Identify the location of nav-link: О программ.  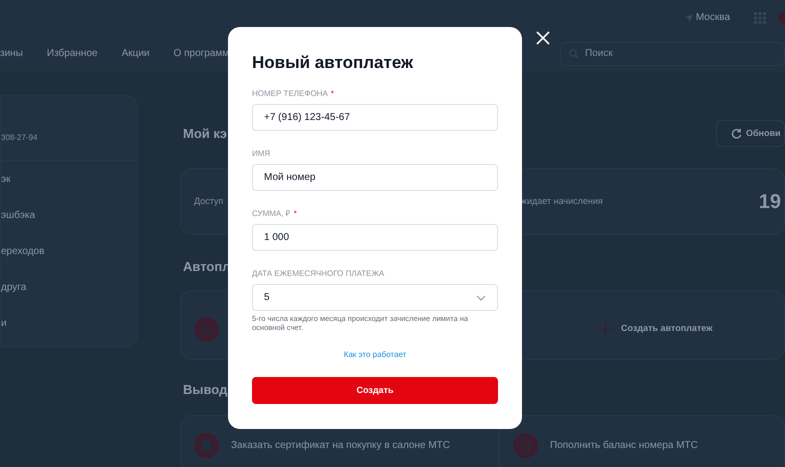
(202, 53).